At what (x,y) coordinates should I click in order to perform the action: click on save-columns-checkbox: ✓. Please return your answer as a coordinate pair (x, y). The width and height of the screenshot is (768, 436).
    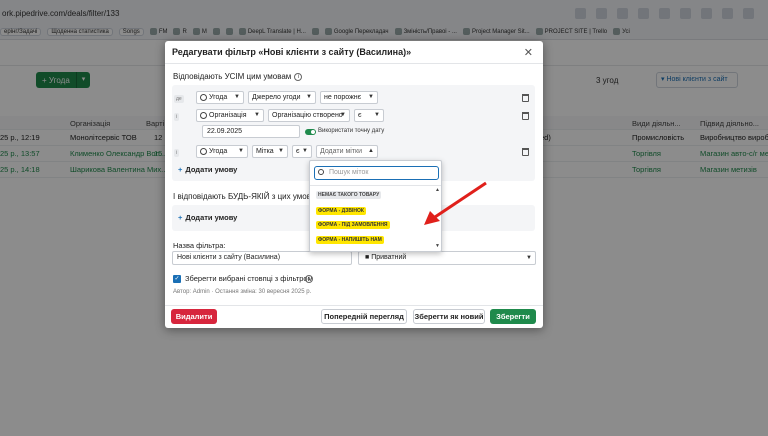
    Looking at the image, I should click on (177, 279).